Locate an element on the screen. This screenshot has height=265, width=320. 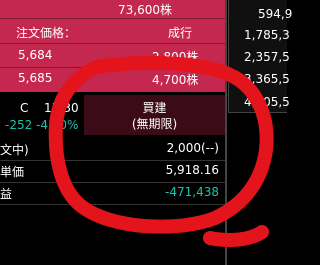
position-header: 買建 (無期限) is located at coordinates (154, 115).